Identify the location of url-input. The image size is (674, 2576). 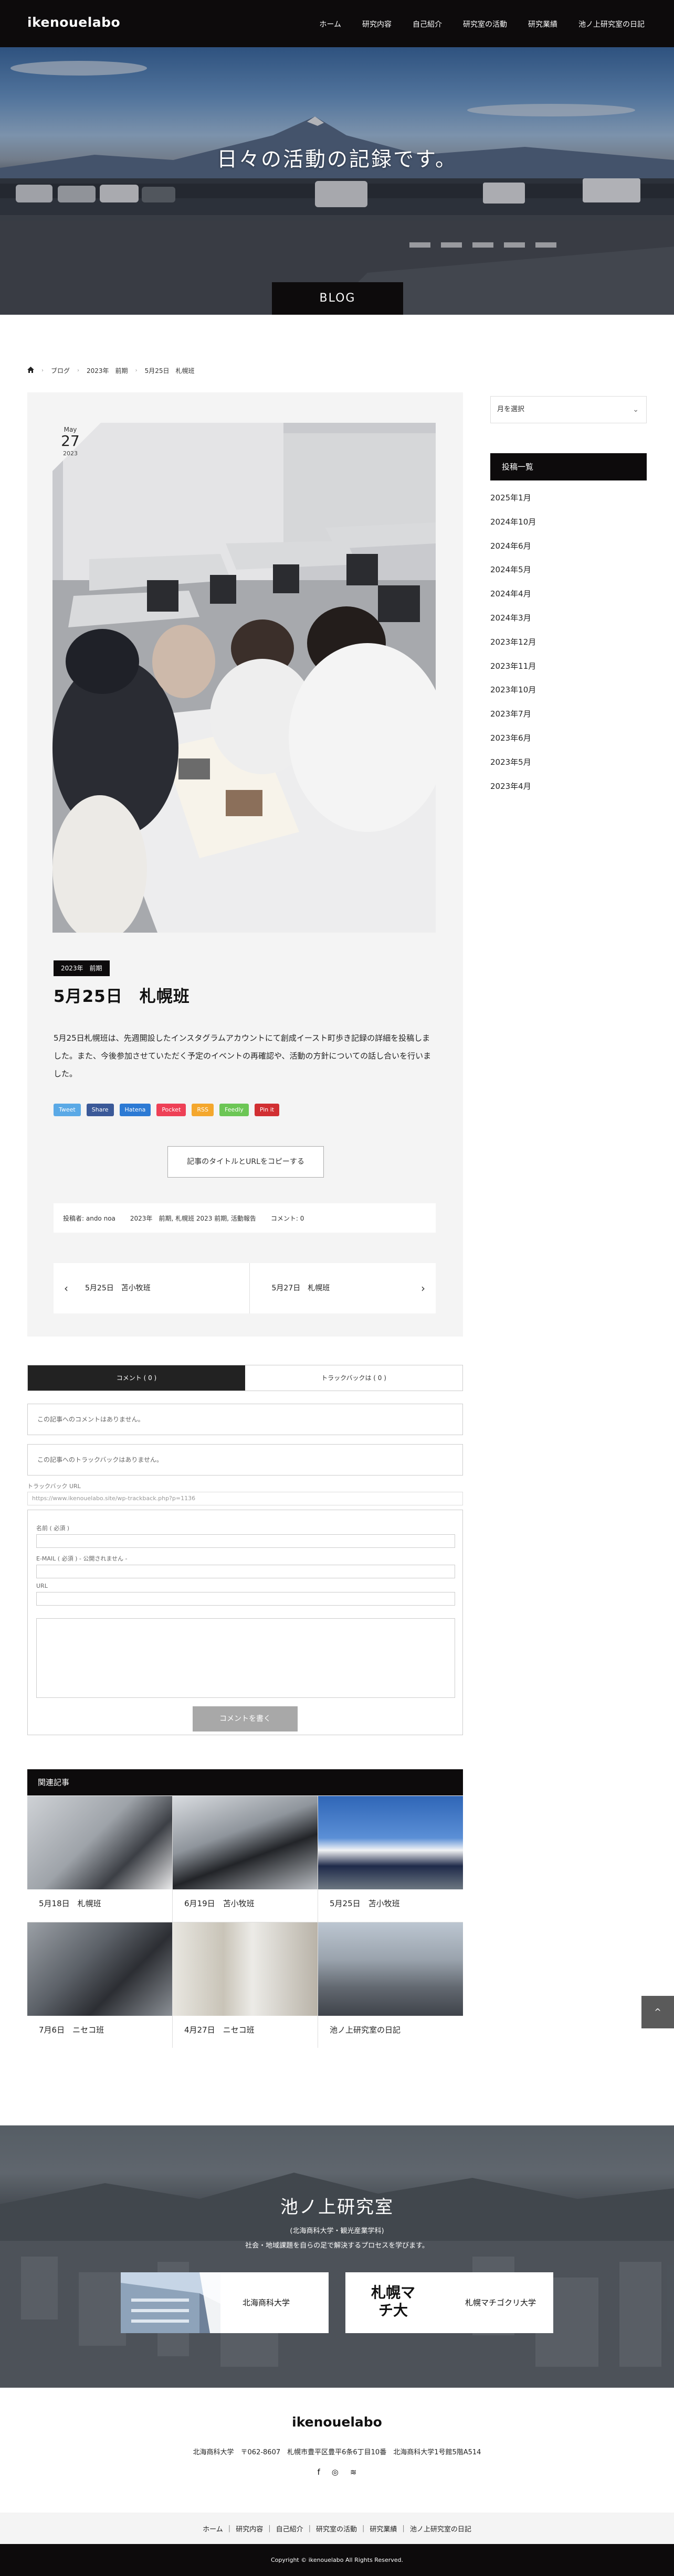
(245, 1599).